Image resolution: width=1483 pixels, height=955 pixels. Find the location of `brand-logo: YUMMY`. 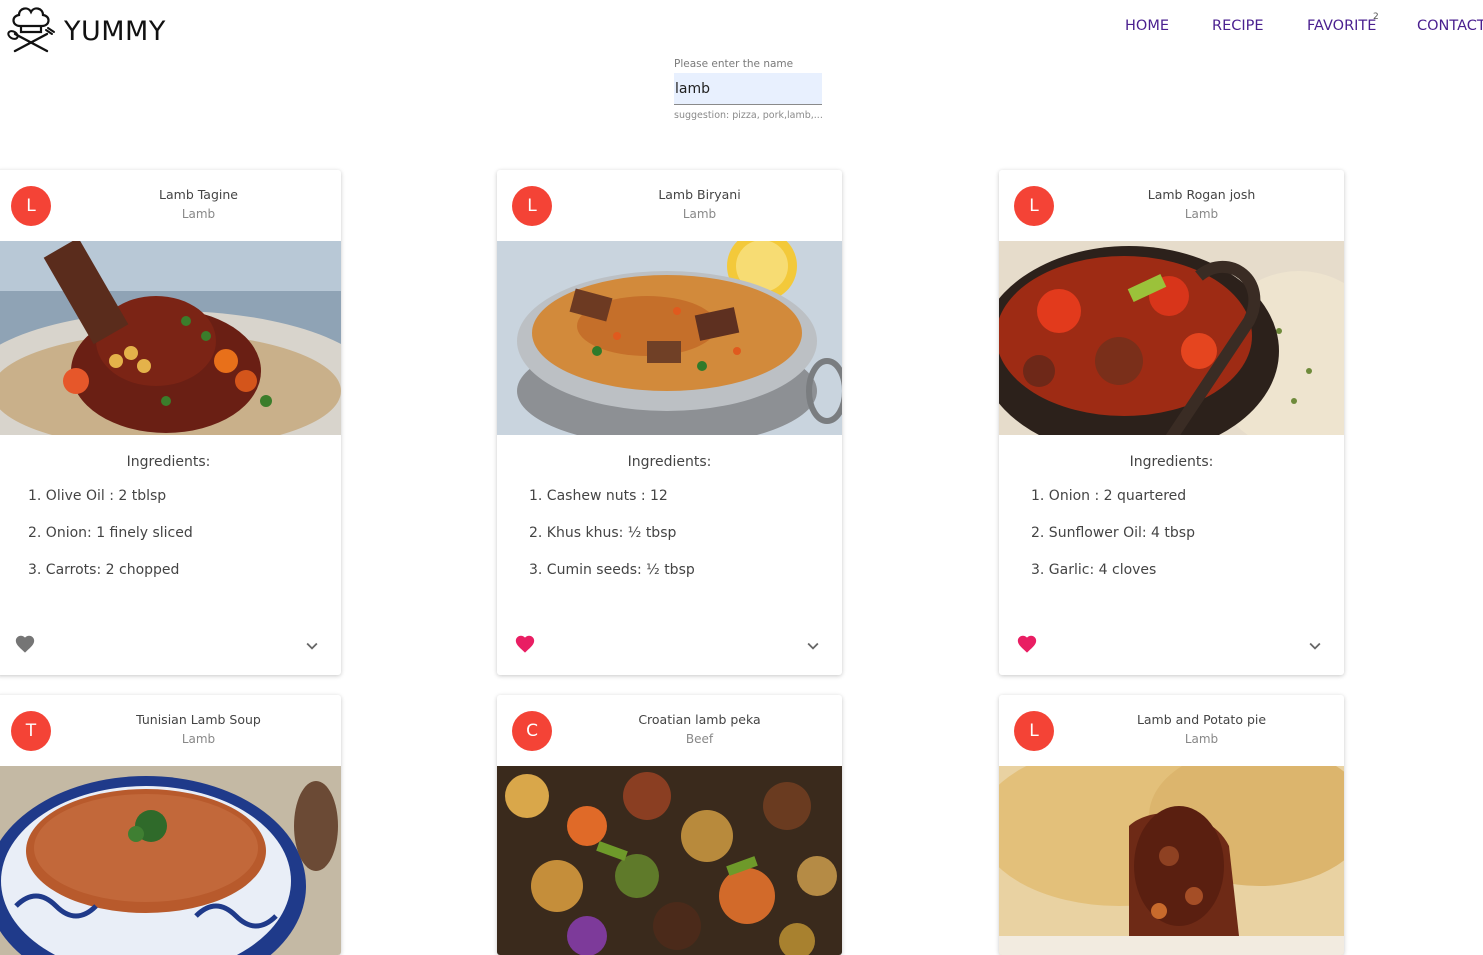

brand-logo: YUMMY is located at coordinates (86, 31).